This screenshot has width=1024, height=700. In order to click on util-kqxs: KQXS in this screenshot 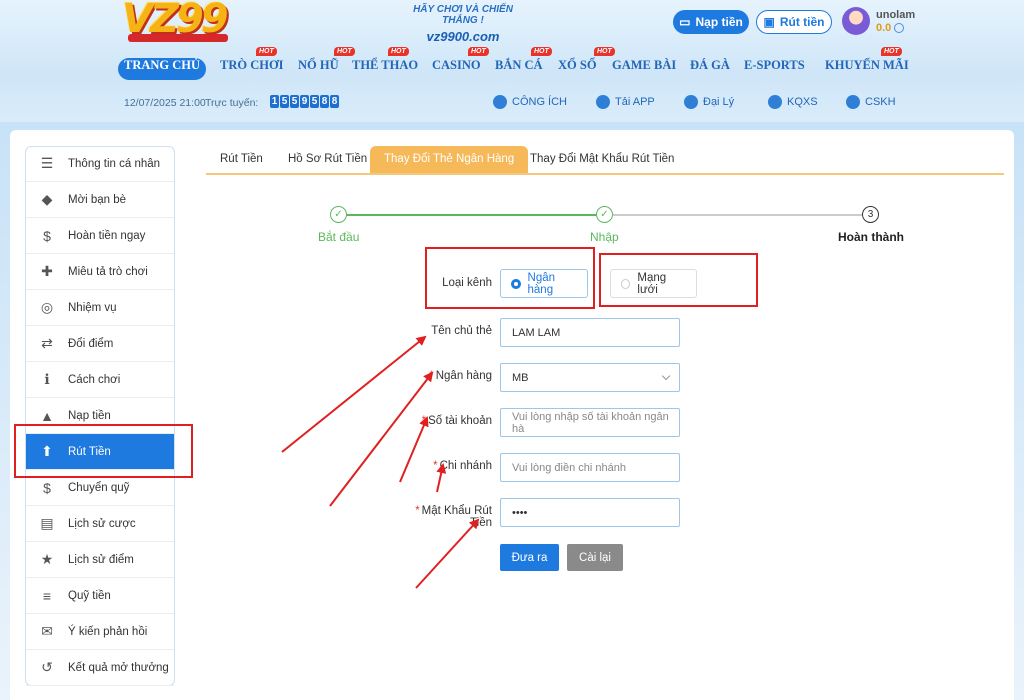, I will do `click(793, 102)`.